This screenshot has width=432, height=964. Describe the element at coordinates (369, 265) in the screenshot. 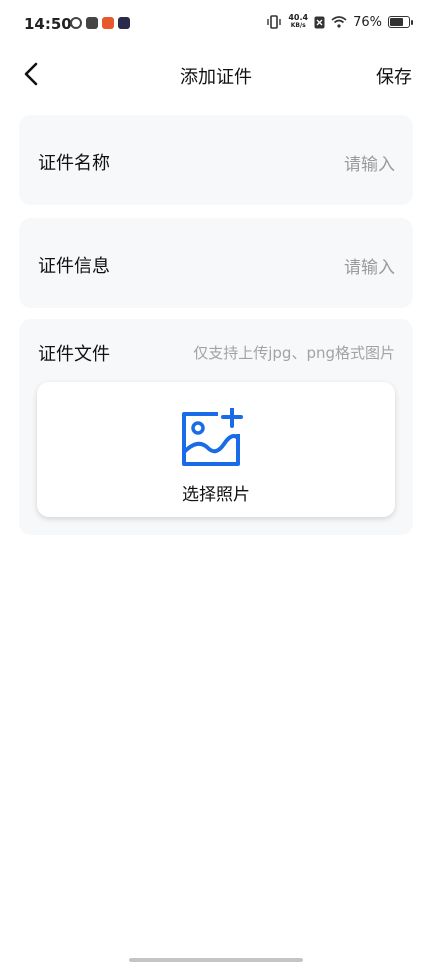

I see `cert-info-input: 请输入` at that location.